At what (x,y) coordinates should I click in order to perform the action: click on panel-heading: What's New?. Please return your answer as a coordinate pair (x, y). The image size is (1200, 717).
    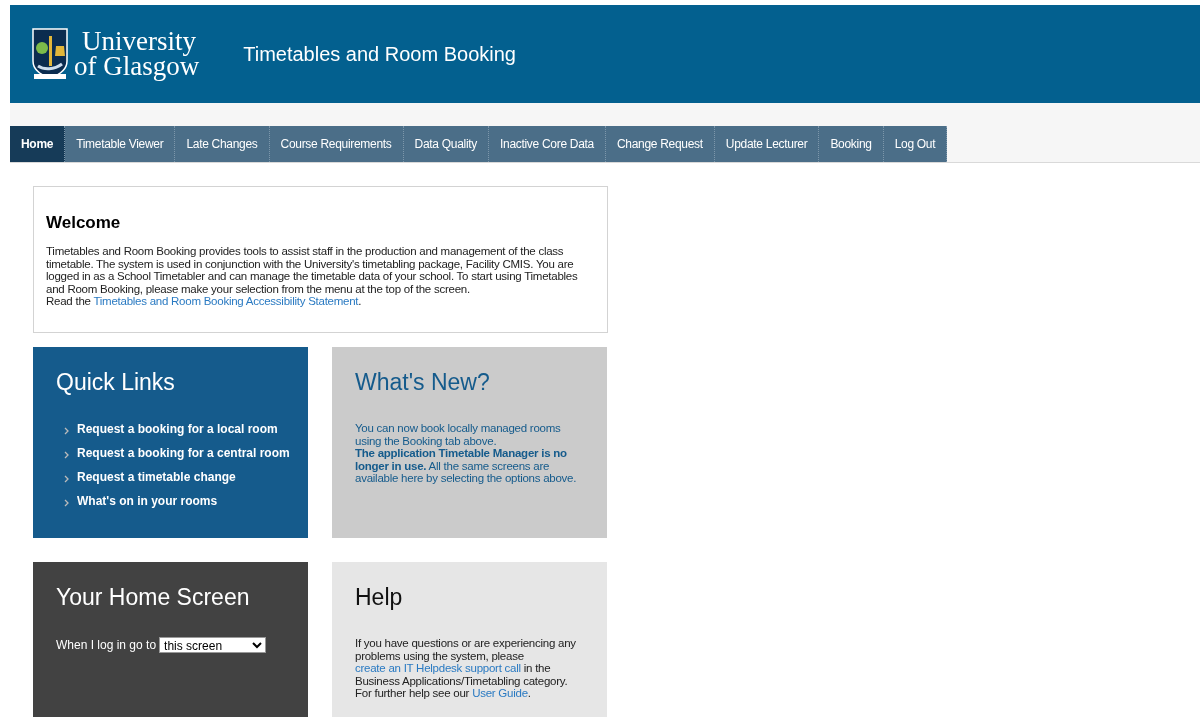
    Looking at the image, I should click on (423, 382).